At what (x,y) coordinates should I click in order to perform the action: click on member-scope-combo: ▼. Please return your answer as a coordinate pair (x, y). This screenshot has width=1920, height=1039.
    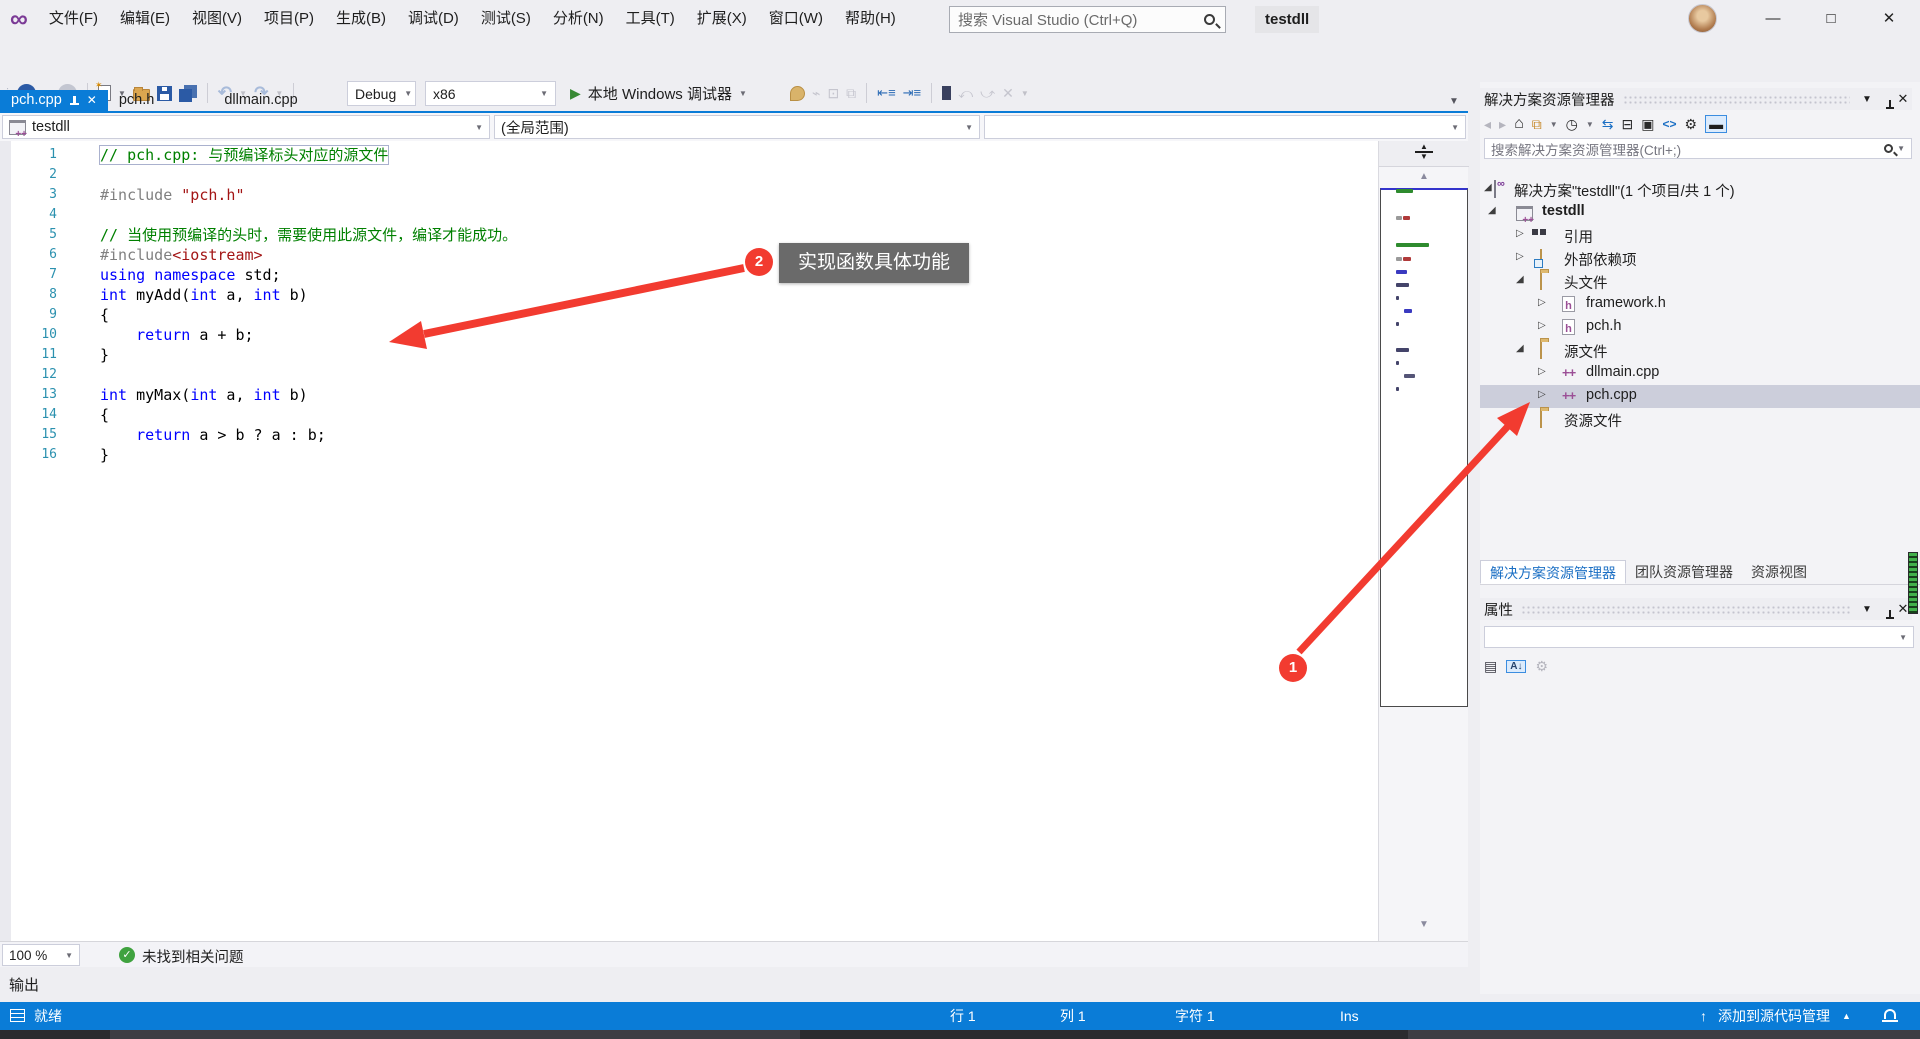
    Looking at the image, I should click on (1225, 127).